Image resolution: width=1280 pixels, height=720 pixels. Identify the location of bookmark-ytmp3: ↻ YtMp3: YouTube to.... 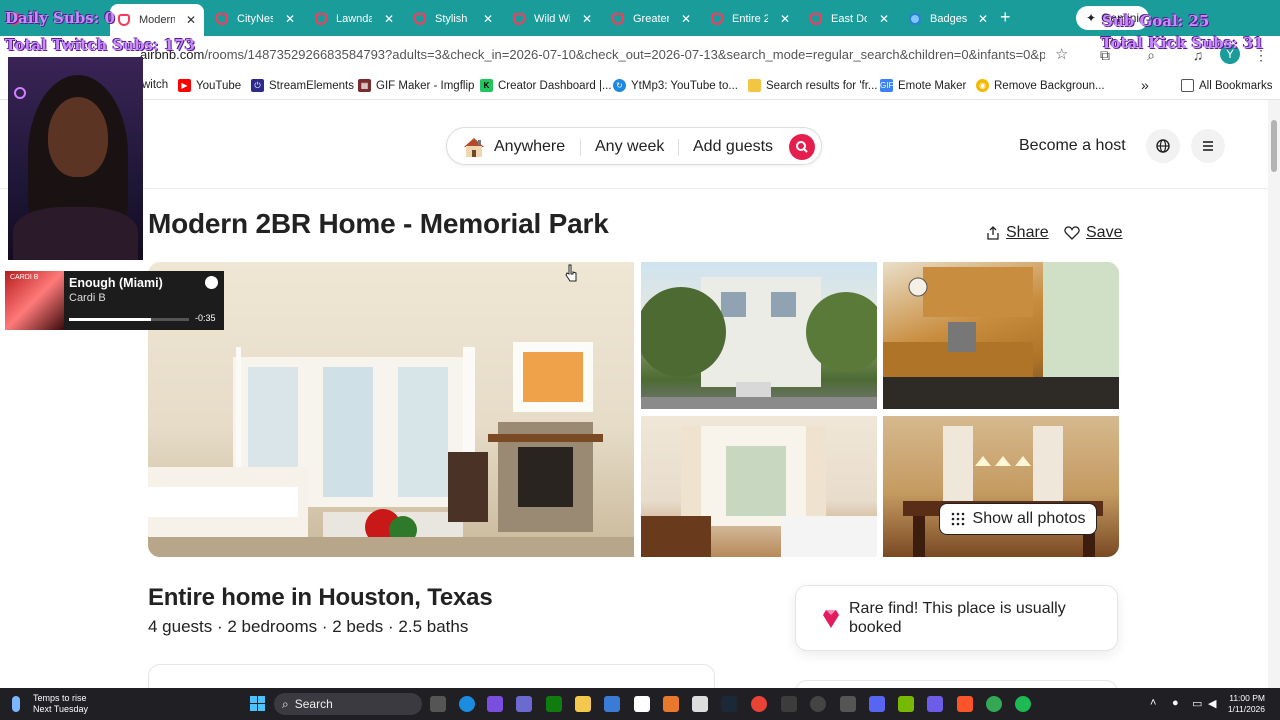
(675, 85).